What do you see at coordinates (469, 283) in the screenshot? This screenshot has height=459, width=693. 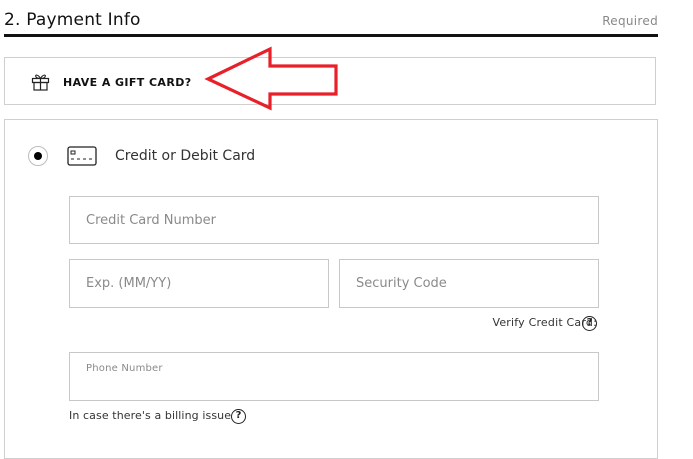 I see `security-code-input` at bounding box center [469, 283].